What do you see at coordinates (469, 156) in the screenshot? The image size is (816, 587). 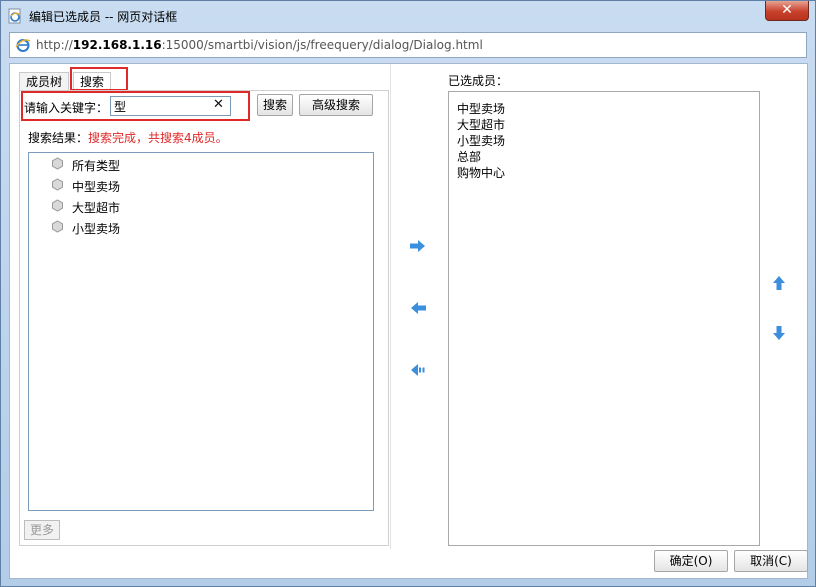 I see `list-item: 总部` at bounding box center [469, 156].